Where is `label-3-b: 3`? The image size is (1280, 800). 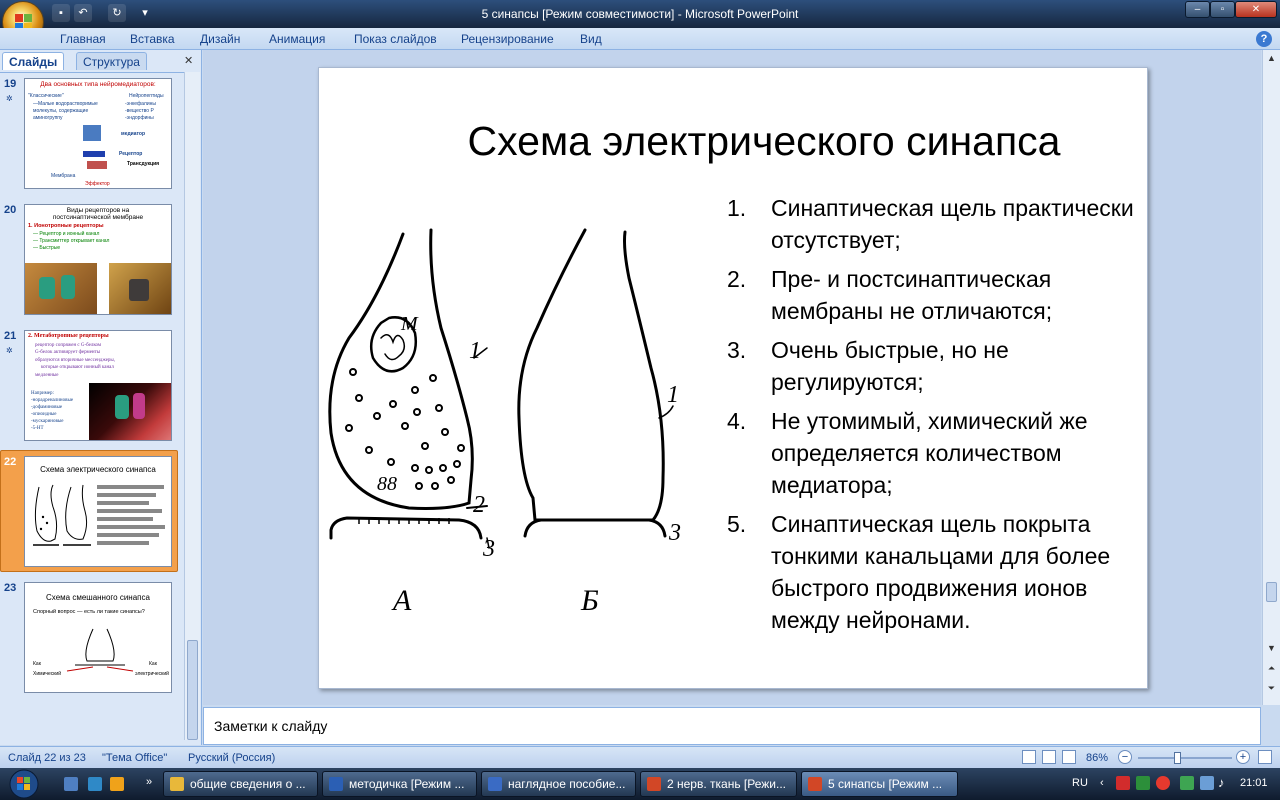
label-3-b: 3 is located at coordinates (674, 533).